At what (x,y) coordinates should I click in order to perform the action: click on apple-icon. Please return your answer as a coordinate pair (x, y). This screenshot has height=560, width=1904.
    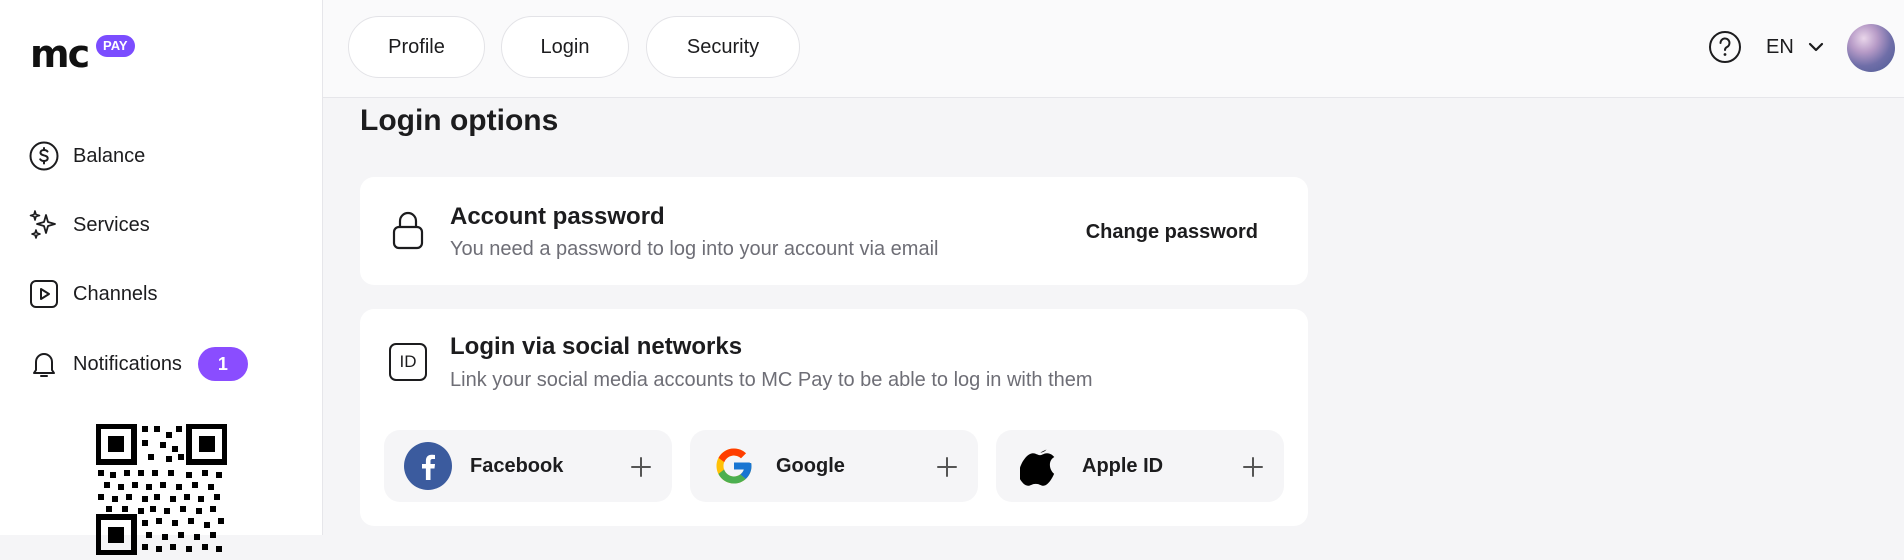
    Looking at the image, I should click on (1040, 466).